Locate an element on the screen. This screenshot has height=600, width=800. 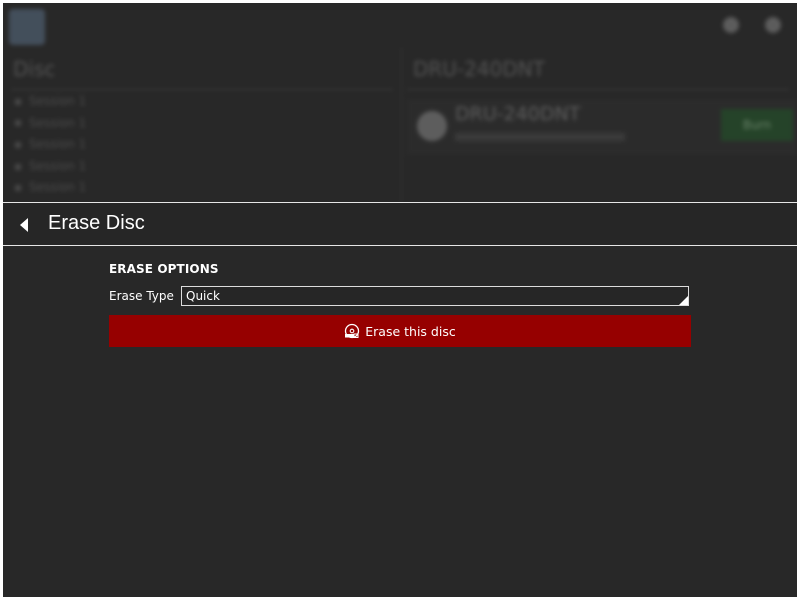
erase-button-label: Erase this disc is located at coordinates (410, 331).